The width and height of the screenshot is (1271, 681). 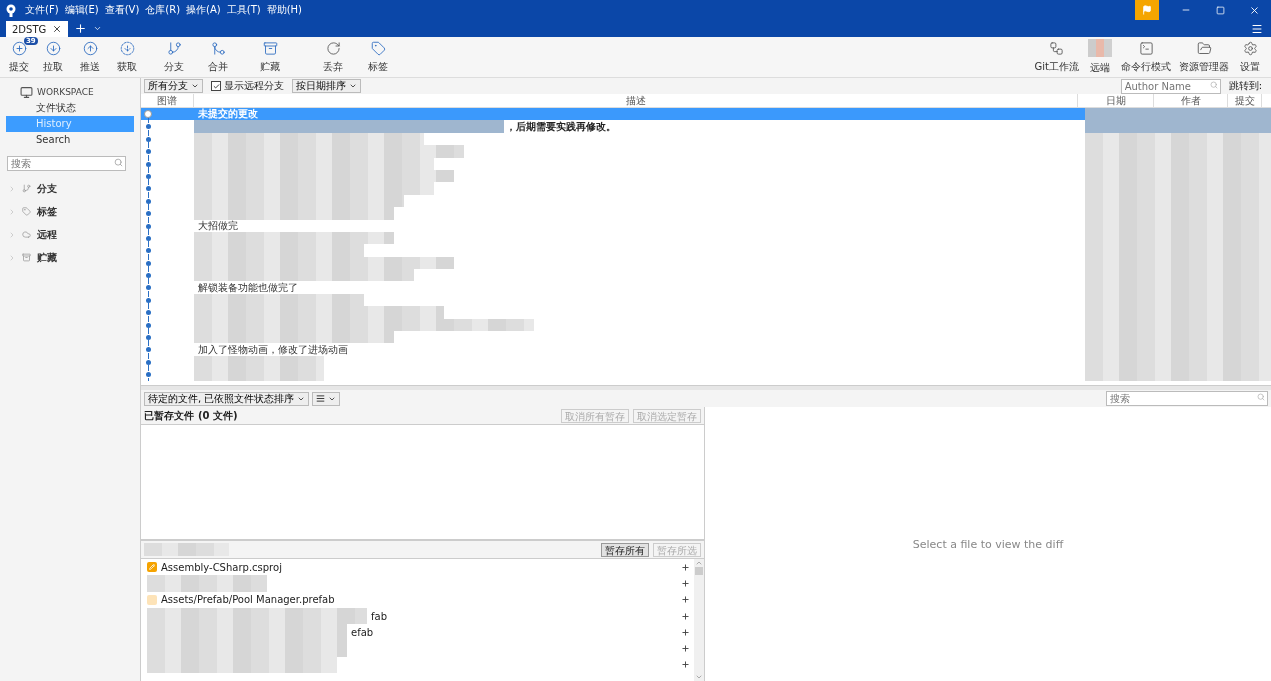 I want to click on menu-item: 查看(V), so click(x=122, y=10).